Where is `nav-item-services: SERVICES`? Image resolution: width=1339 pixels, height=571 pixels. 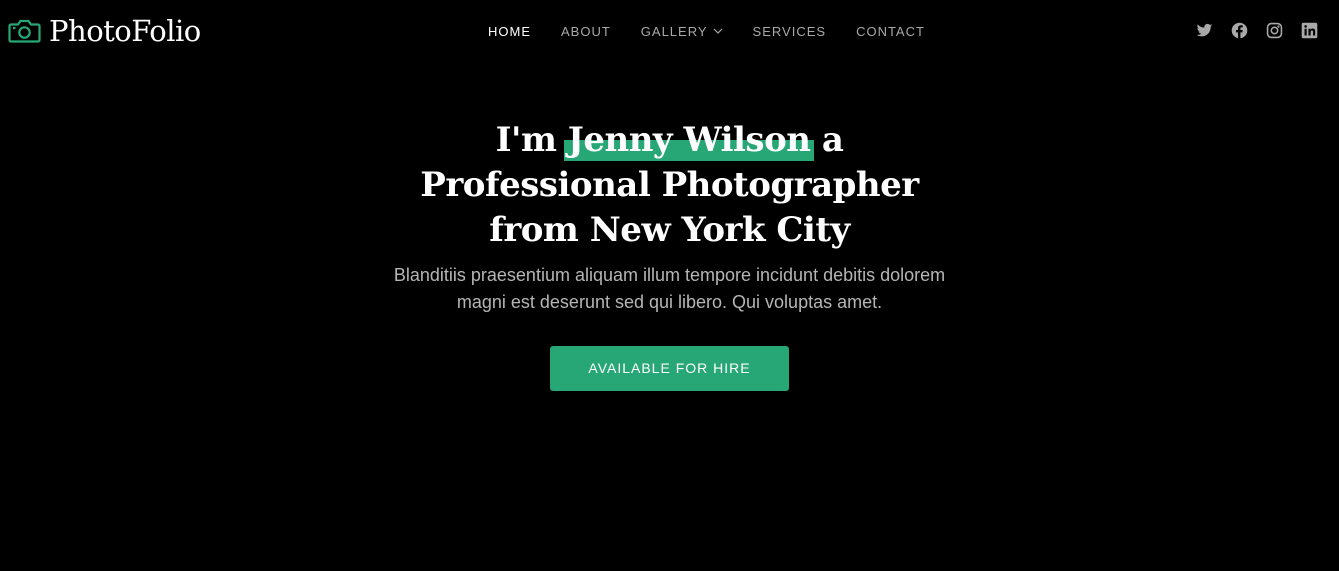
nav-item-services: SERVICES is located at coordinates (790, 31).